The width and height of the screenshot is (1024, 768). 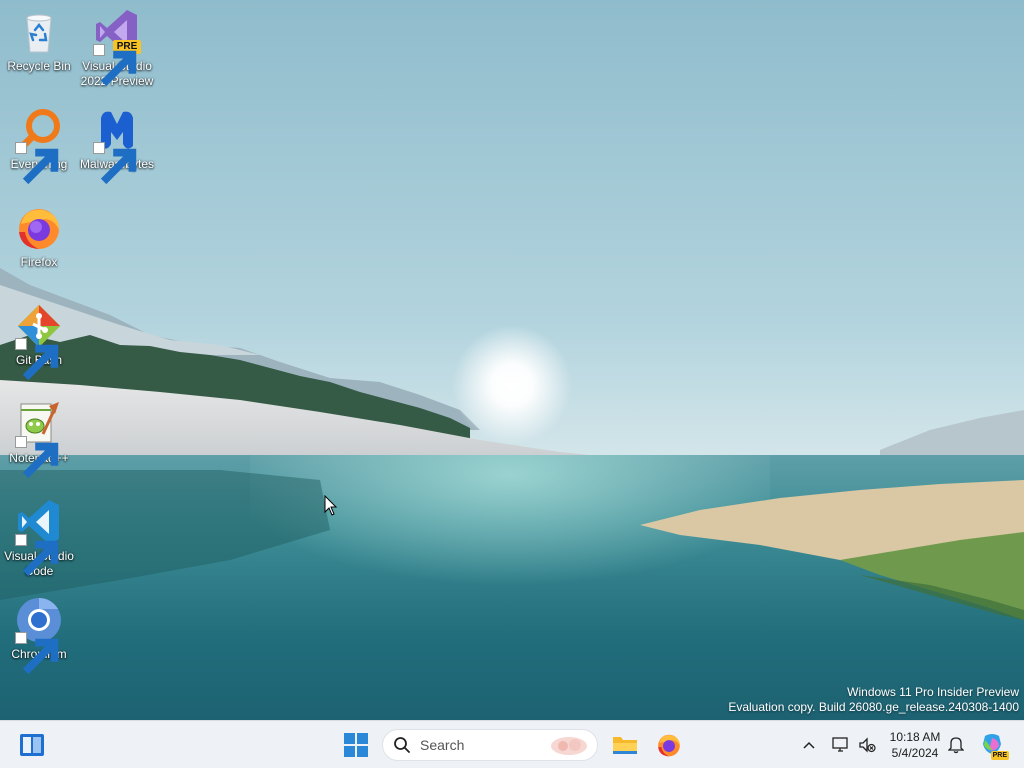 I want to click on search-highlight-icon, so click(x=569, y=746).